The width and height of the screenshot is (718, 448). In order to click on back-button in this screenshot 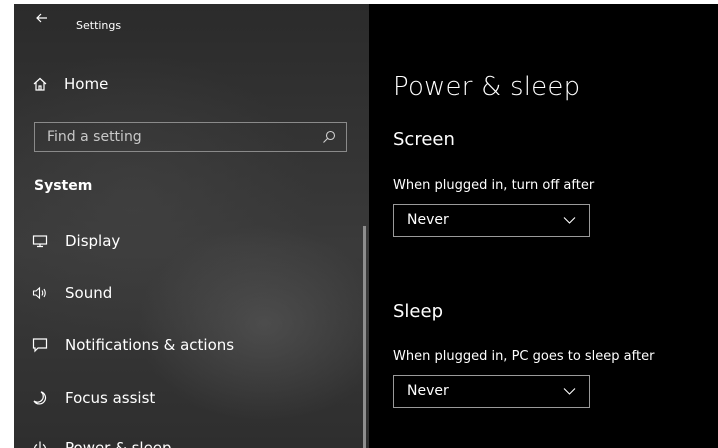, I will do `click(42, 18)`.